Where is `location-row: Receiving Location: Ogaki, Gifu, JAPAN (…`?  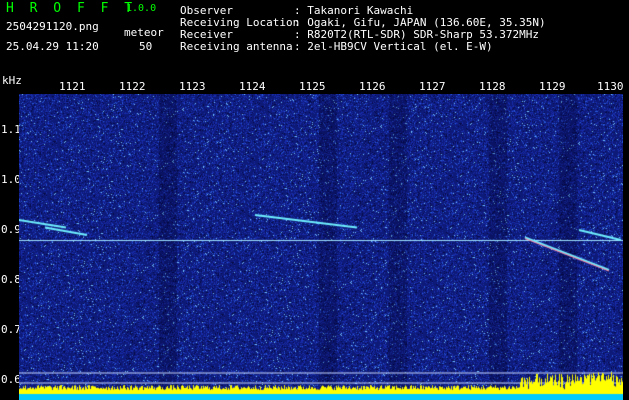
location-row: Receiving Location: Ogaki, Gifu, JAPAN (… is located at coordinates (363, 22).